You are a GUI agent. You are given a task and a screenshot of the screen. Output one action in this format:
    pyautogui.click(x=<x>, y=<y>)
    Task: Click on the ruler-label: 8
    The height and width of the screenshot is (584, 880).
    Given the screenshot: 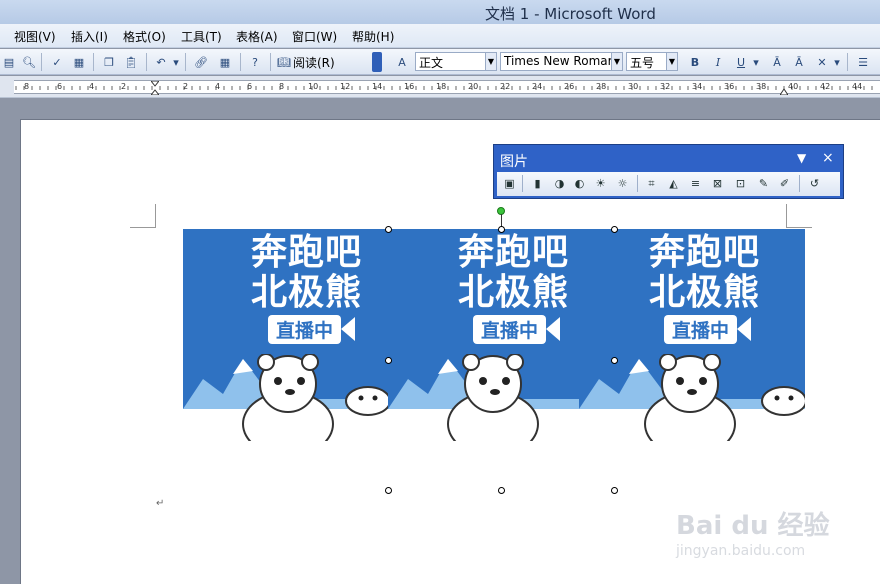 What is the action you would take?
    pyautogui.click(x=27, y=86)
    